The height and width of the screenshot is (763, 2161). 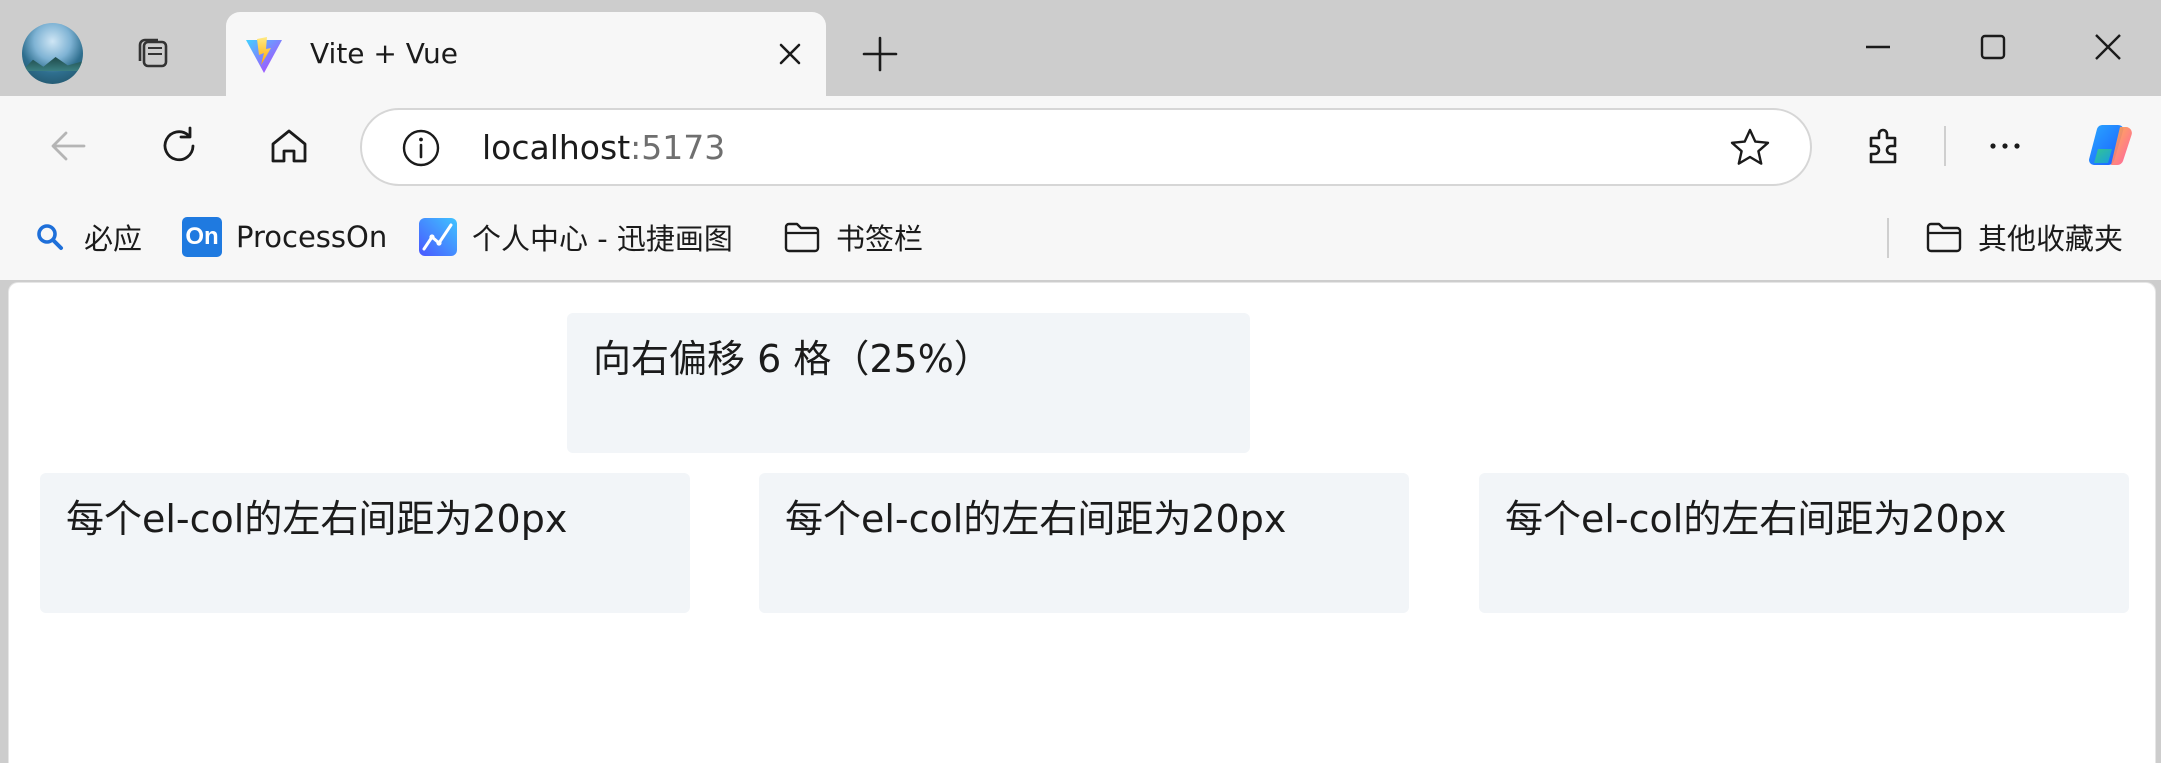 I want to click on favorite-star-icon, so click(x=1750, y=148).